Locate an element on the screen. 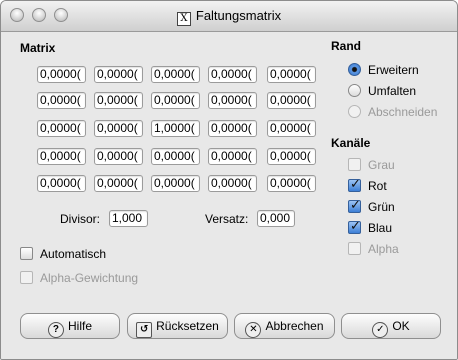 The image size is (458, 360). help-button: ? Hilfe is located at coordinates (70, 326).